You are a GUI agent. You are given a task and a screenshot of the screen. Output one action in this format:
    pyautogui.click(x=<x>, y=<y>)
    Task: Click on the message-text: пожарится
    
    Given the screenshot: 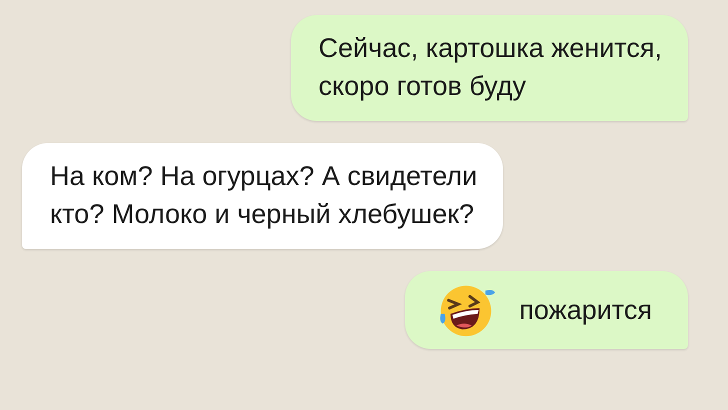 What is the action you would take?
    pyautogui.click(x=585, y=310)
    